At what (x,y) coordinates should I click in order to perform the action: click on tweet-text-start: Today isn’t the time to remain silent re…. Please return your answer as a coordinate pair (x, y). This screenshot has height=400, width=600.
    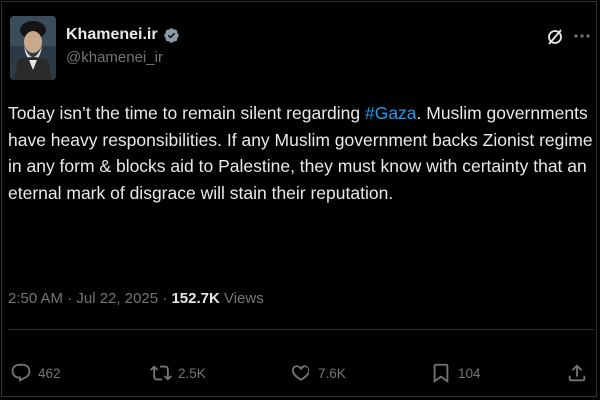
    Looking at the image, I should click on (186, 113).